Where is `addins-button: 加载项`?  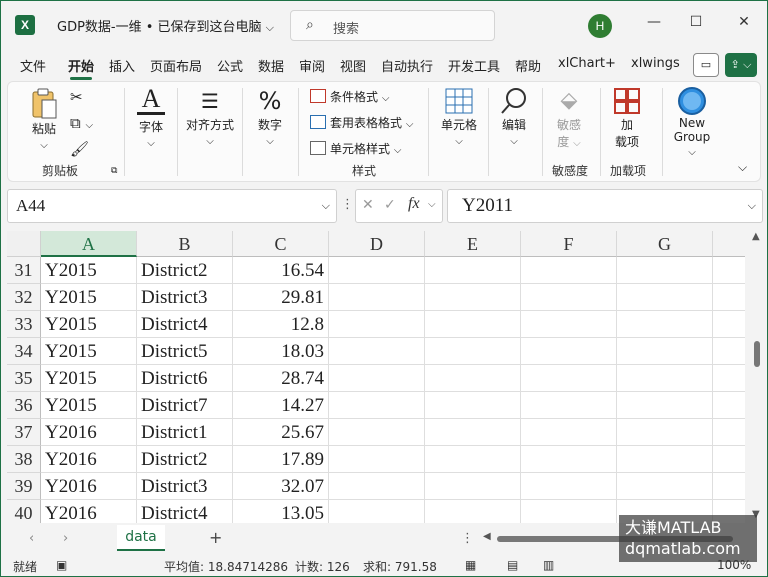 addins-button: 加载项 is located at coordinates (627, 118).